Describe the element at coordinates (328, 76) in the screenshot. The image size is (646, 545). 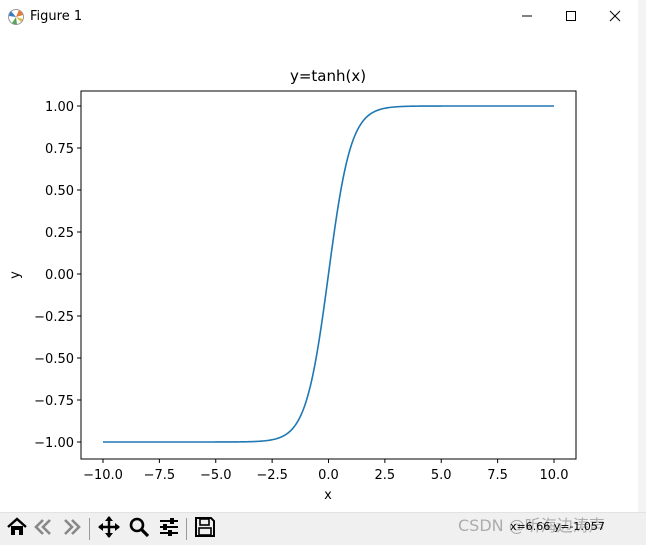
I see `chart-title: y=tanh(x)` at that location.